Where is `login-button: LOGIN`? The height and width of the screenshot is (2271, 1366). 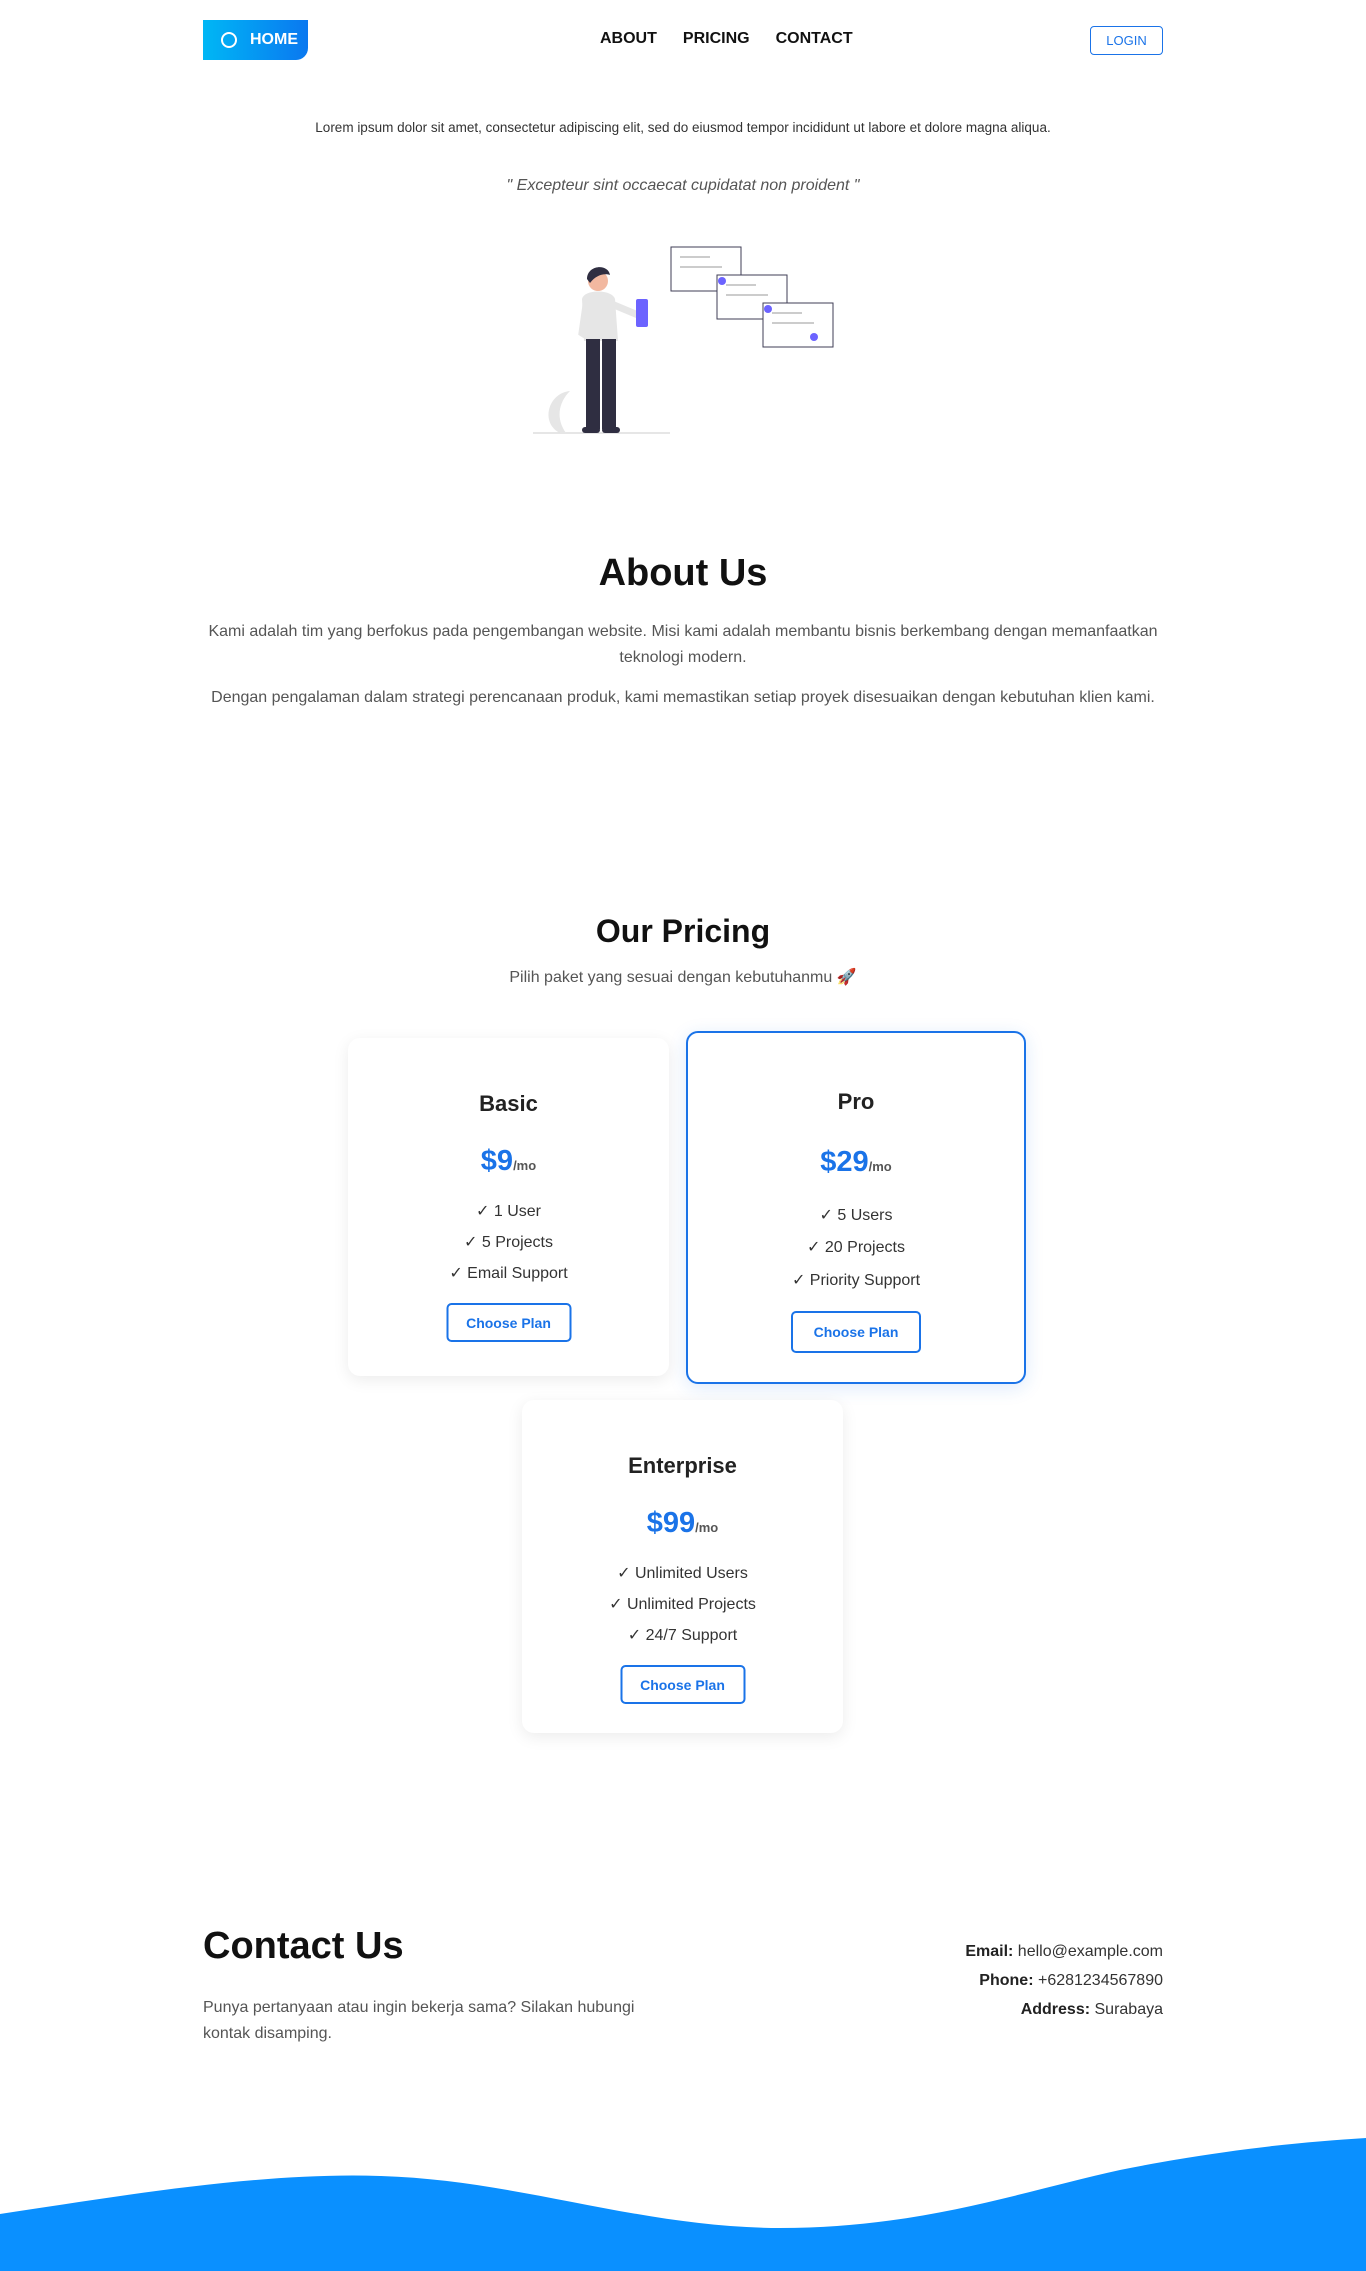 login-button: LOGIN is located at coordinates (1126, 40).